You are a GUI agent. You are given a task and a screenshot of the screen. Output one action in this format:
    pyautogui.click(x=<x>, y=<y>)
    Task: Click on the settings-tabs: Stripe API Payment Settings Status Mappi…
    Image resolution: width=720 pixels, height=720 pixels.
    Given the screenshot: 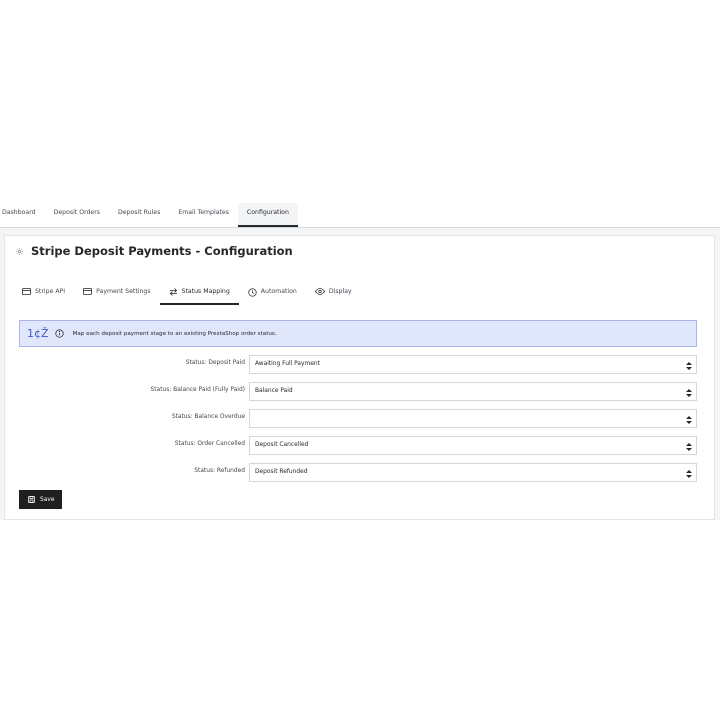 What is the action you would take?
    pyautogui.click(x=187, y=293)
    